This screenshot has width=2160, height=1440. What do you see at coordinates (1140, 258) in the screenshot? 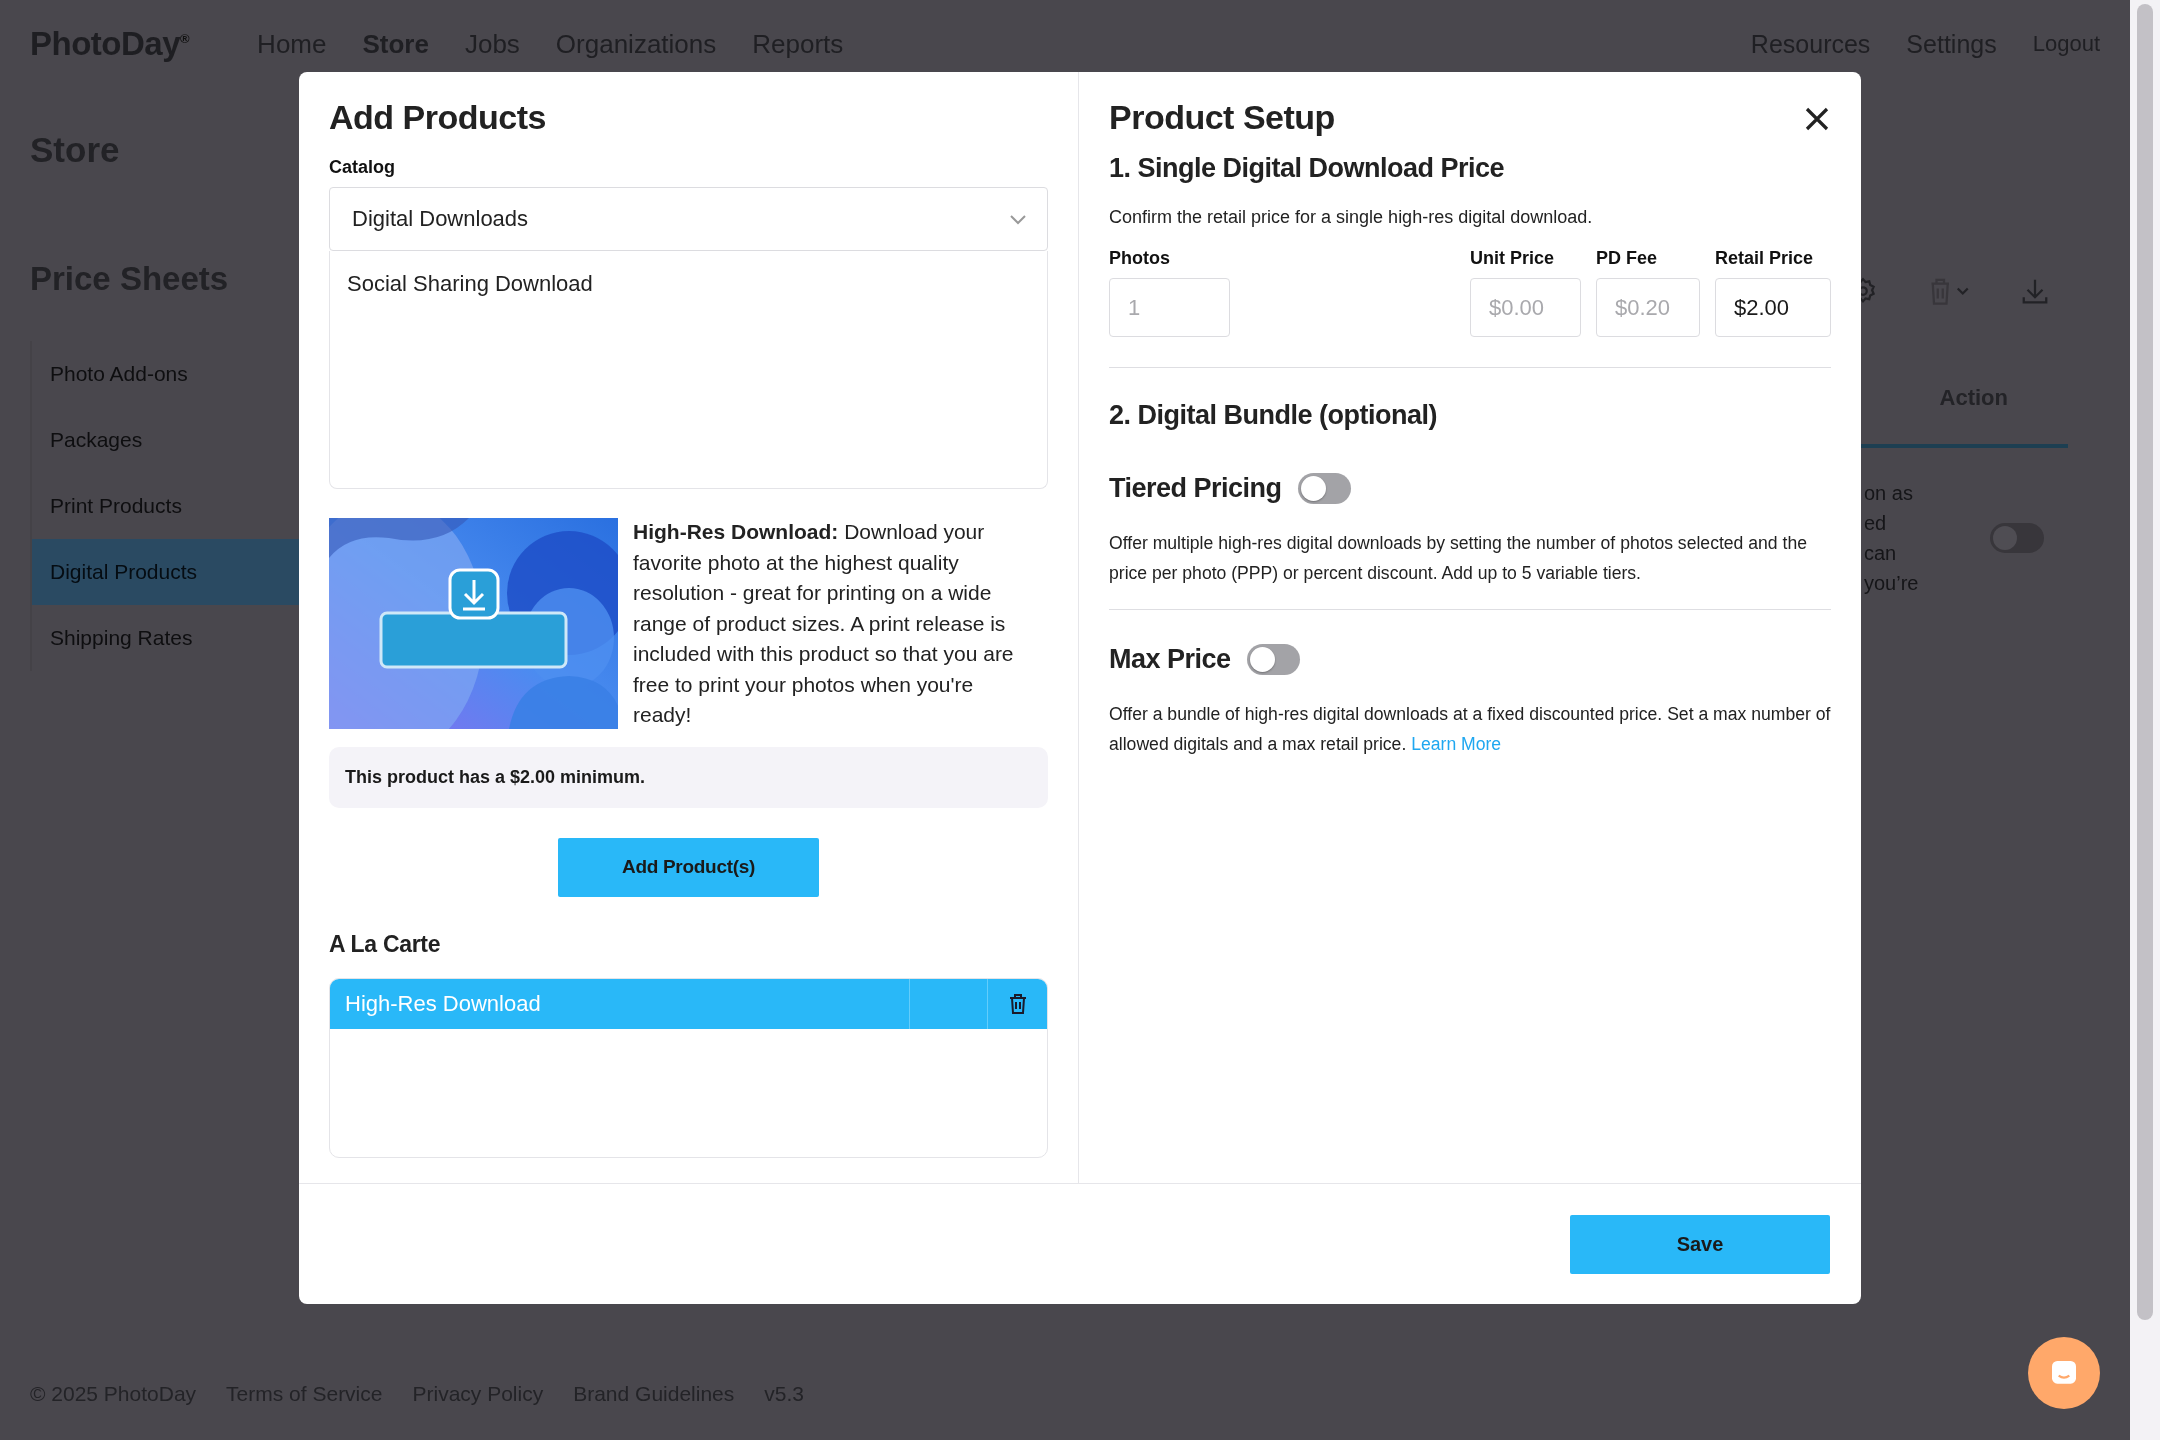
I see `field-label: Photos` at bounding box center [1140, 258].